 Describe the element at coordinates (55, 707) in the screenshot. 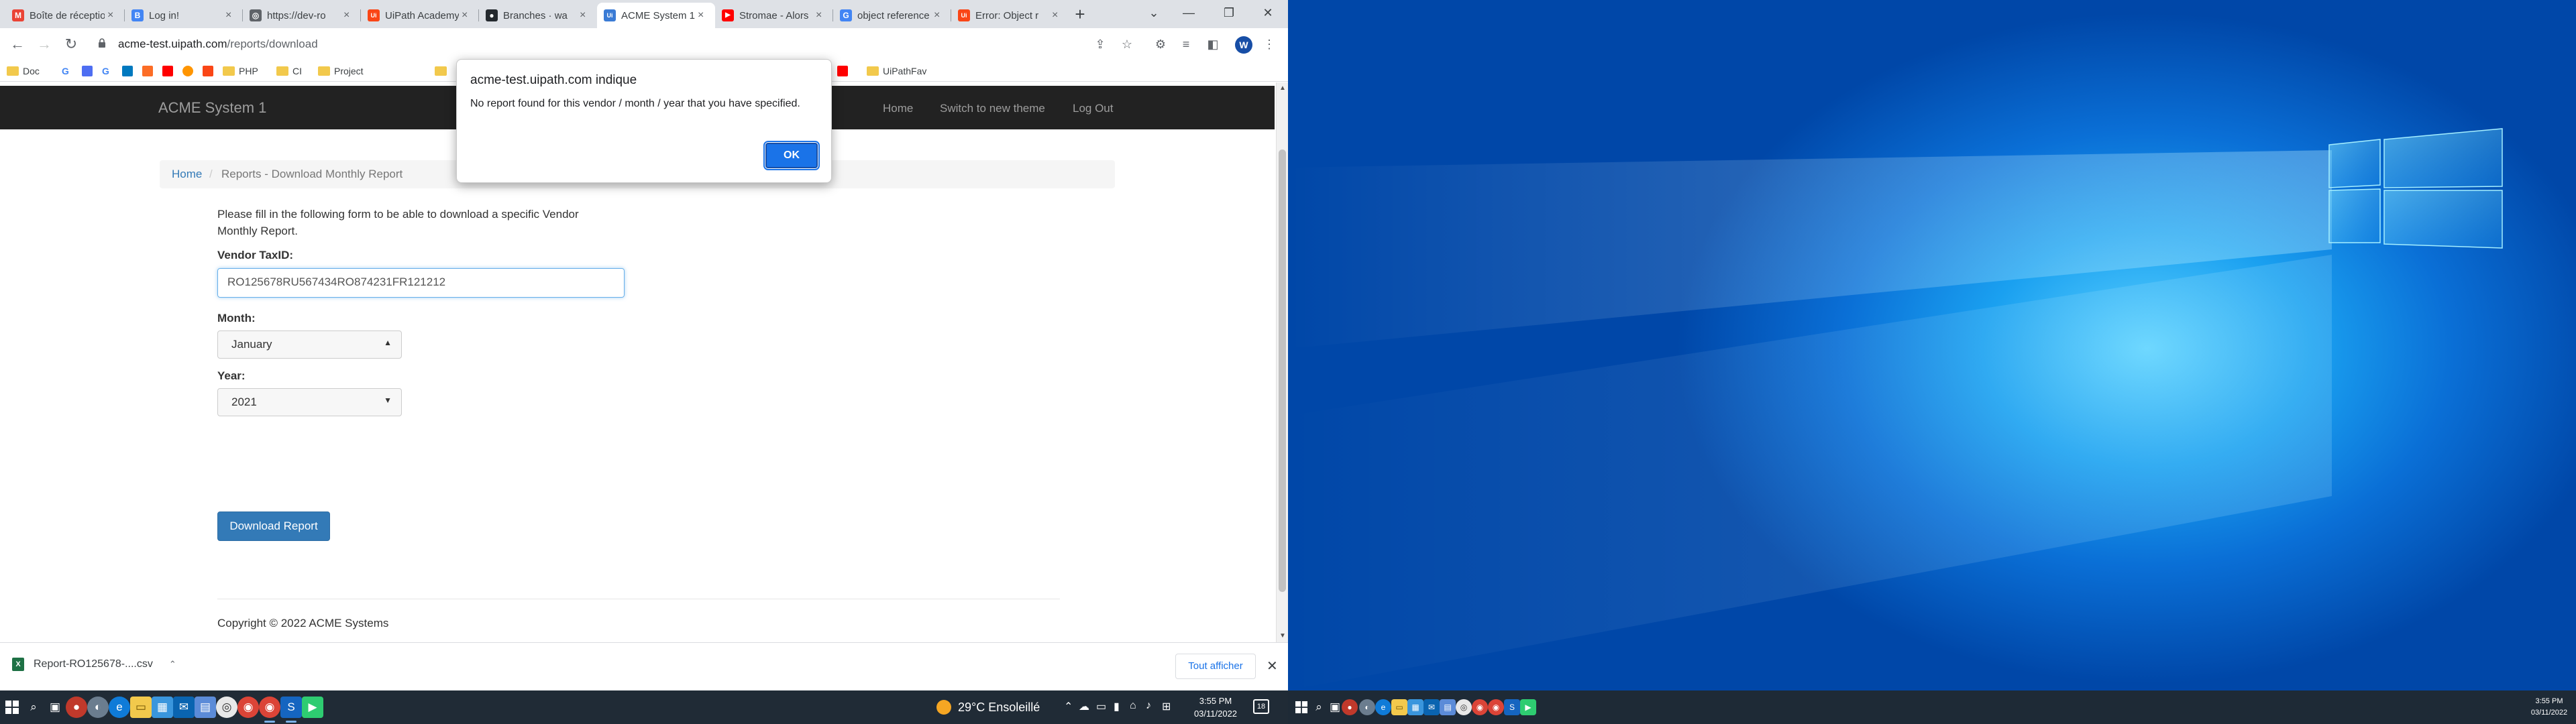

I see `task-view-icon: ▣` at that location.